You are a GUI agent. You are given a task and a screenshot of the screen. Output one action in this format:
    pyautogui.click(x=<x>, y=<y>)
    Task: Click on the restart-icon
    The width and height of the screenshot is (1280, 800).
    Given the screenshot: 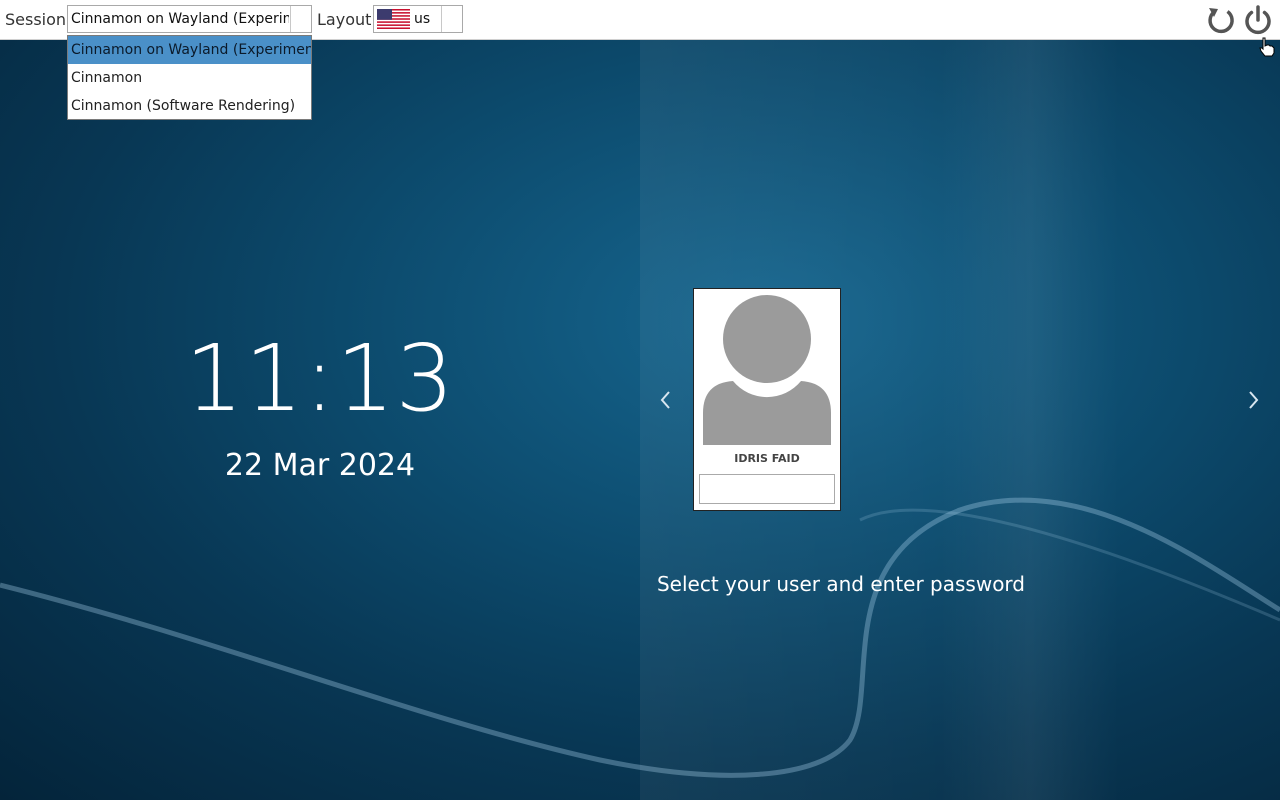 What is the action you would take?
    pyautogui.click(x=1221, y=20)
    